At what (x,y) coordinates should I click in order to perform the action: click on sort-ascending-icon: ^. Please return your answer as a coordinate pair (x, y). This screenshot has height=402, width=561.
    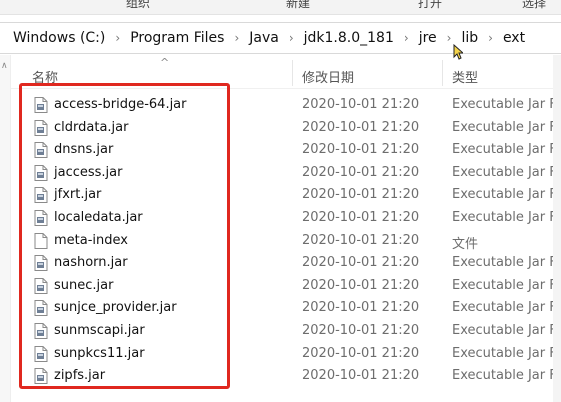
    Looking at the image, I should click on (164, 62).